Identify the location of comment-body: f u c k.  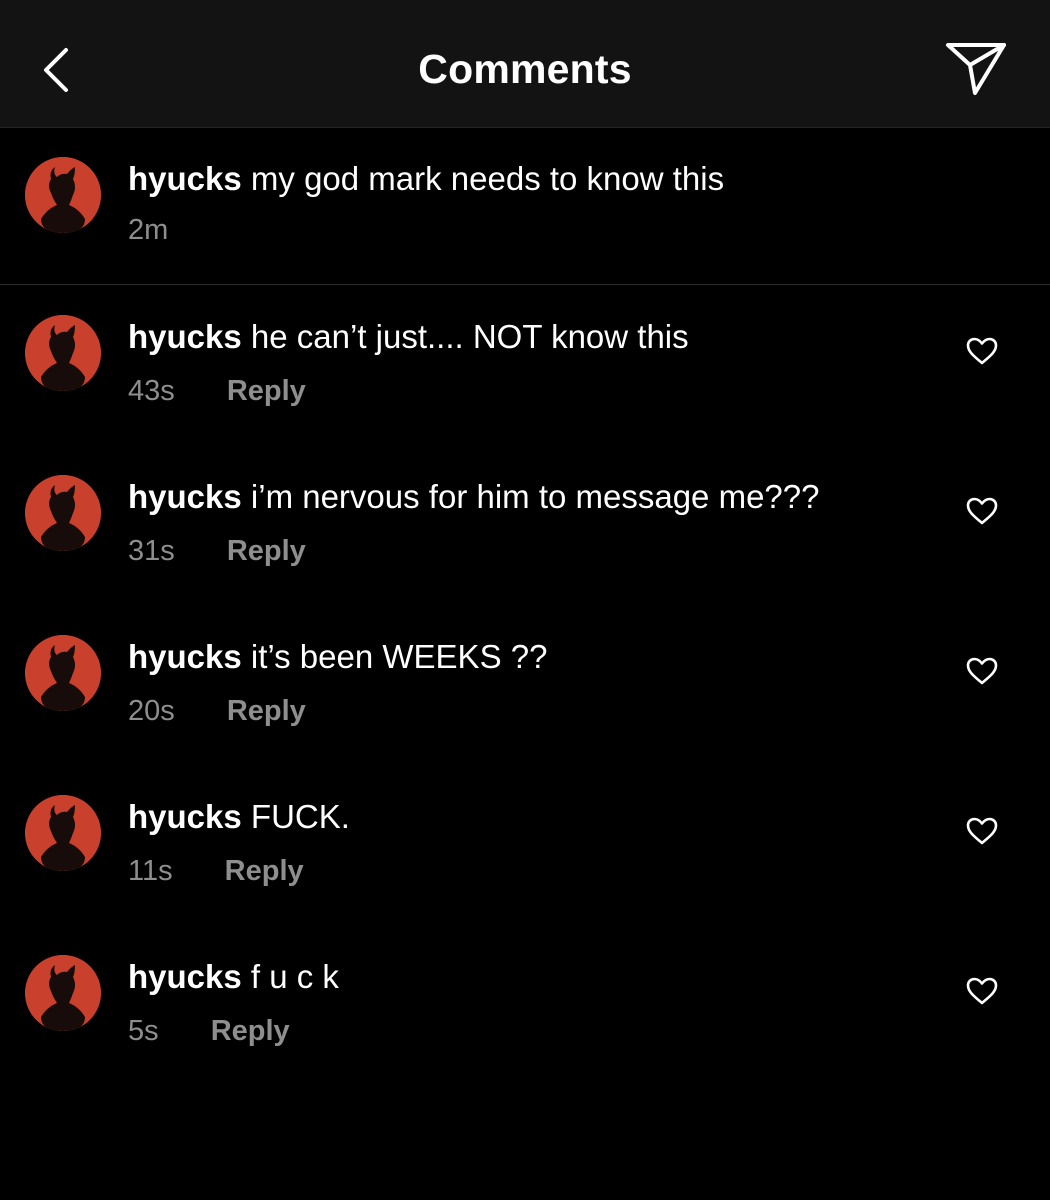
(294, 976).